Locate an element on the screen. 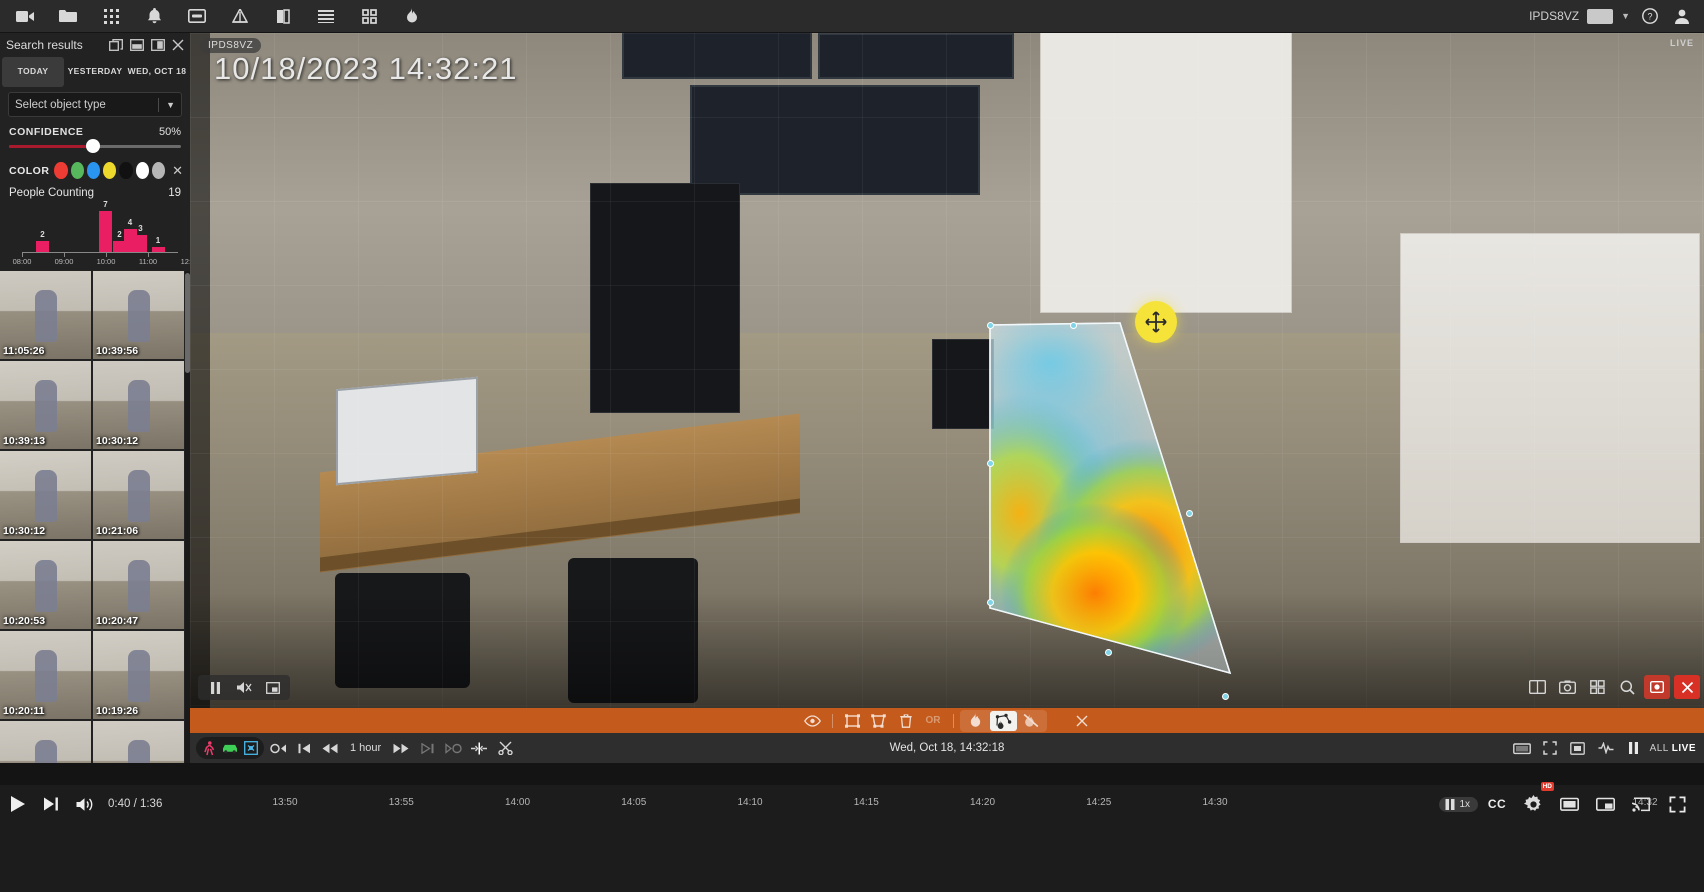  jump-back-button is located at coordinates (278, 748).